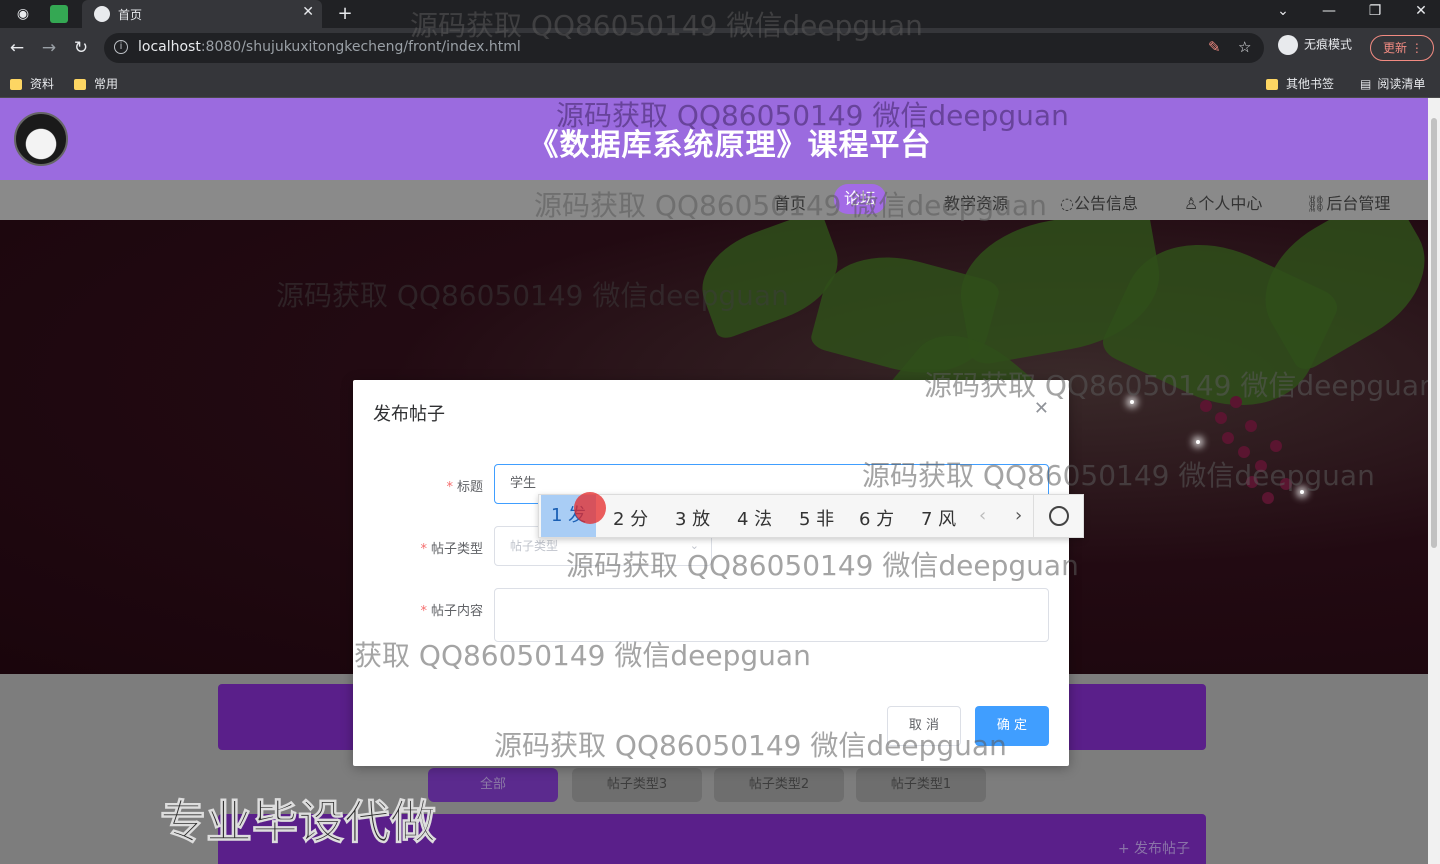  I want to click on bookmark-folder: 常用, so click(96, 83).